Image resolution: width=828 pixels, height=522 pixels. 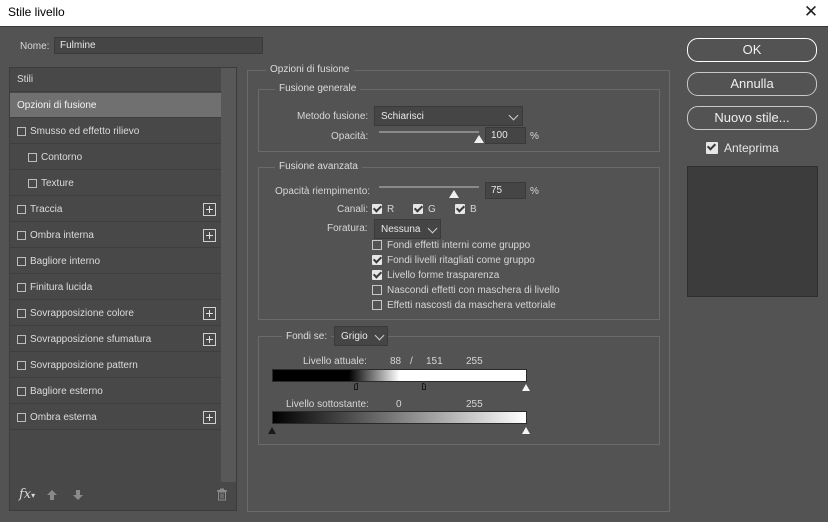 What do you see at coordinates (21, 235) in the screenshot?
I see `checkbox-inner-shadow` at bounding box center [21, 235].